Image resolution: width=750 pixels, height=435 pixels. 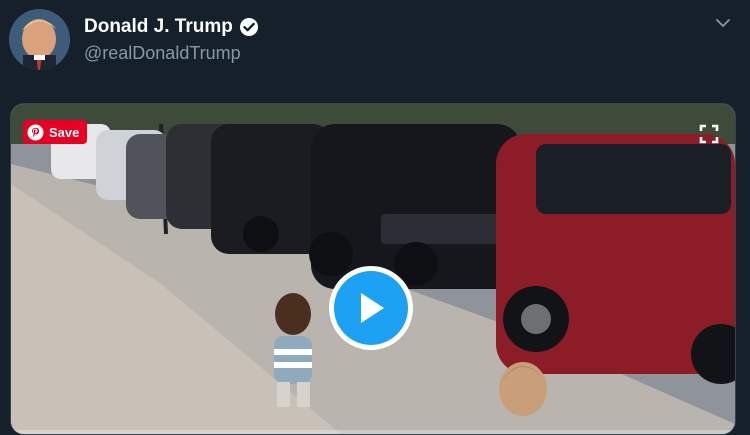 What do you see at coordinates (373, 432) in the screenshot?
I see `video-progress-bar` at bounding box center [373, 432].